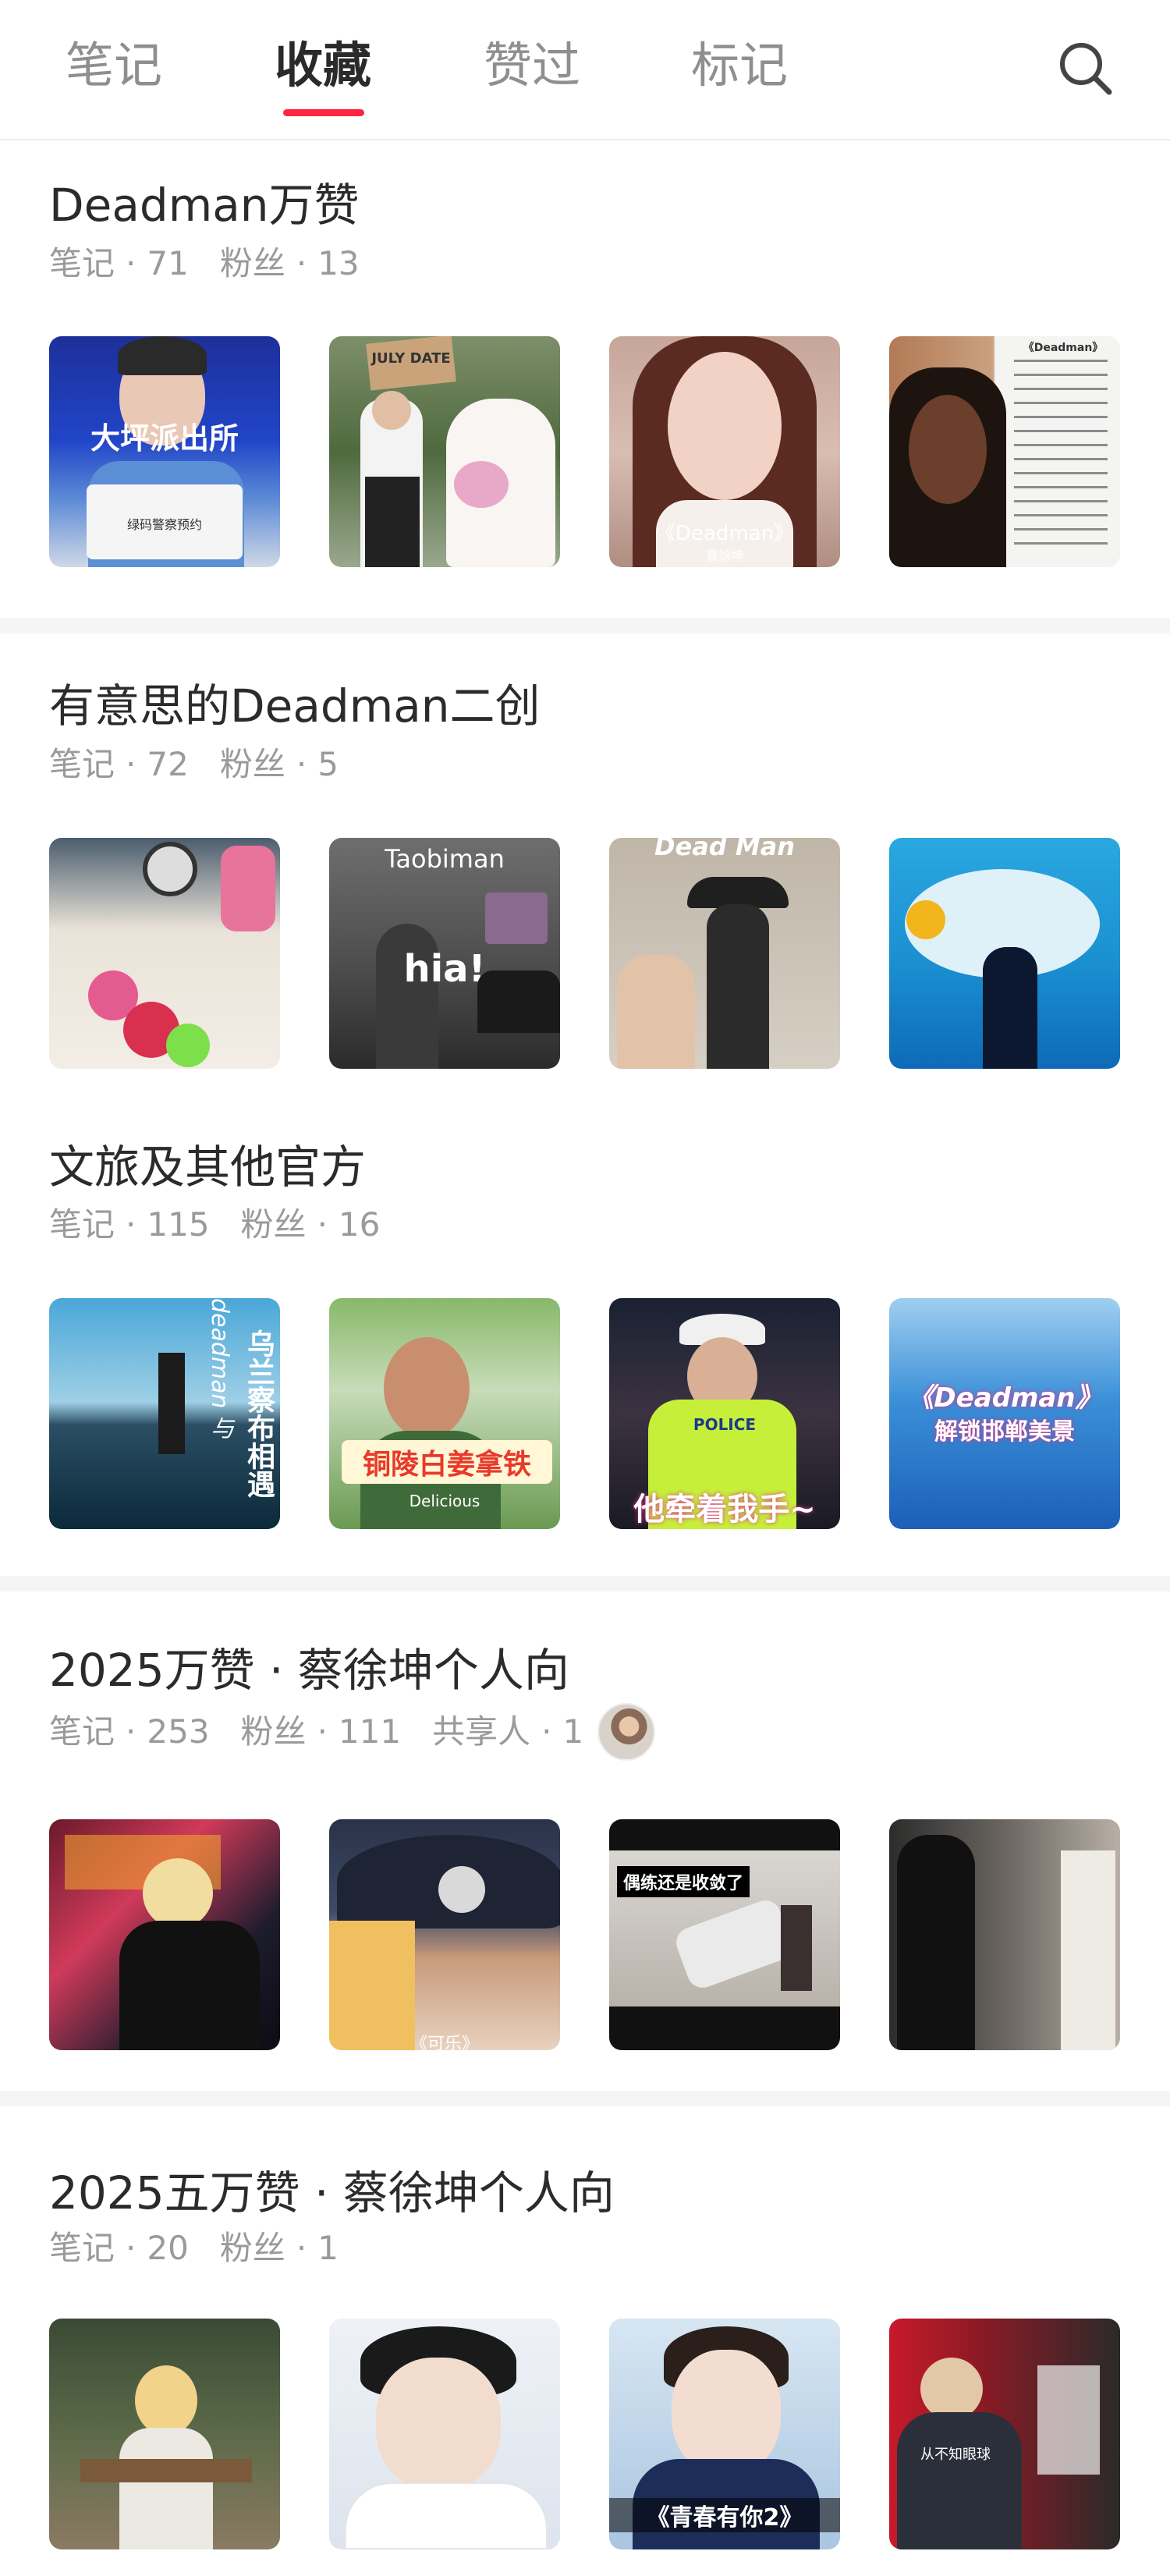  I want to click on fans-count: 13, so click(339, 263).